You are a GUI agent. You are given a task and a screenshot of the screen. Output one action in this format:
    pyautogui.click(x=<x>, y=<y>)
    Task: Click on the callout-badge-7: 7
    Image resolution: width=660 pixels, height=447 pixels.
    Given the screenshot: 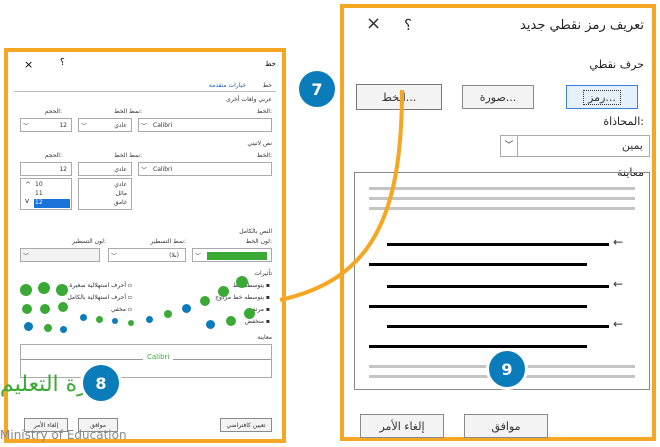 What is the action you would take?
    pyautogui.click(x=317, y=89)
    